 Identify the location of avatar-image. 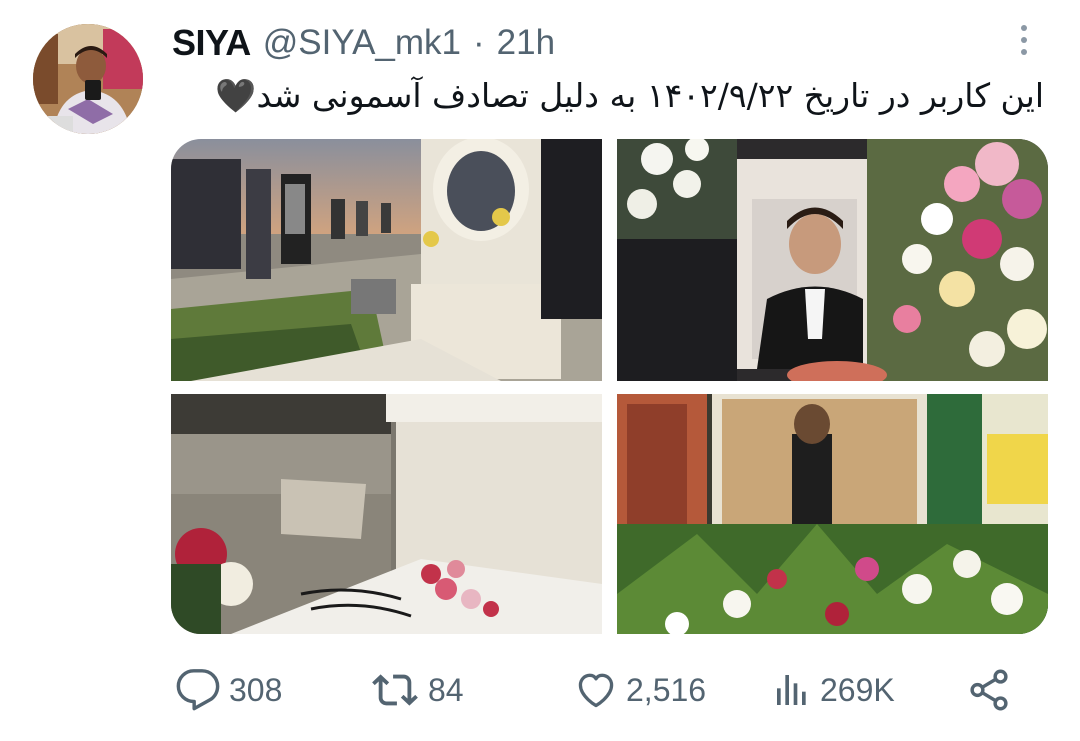
(88, 79).